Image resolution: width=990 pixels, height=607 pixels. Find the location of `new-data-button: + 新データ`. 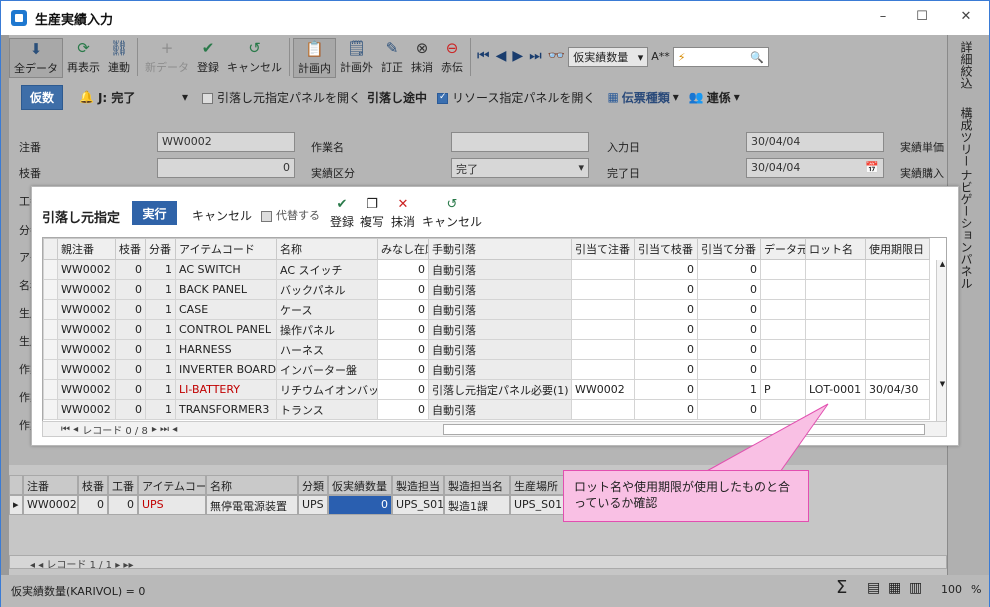

new-data-button: + 新データ is located at coordinates (167, 58).